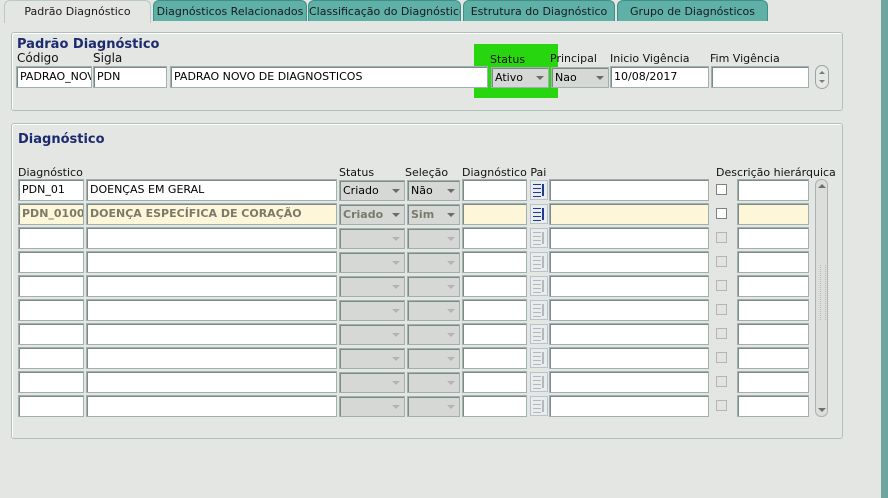  Describe the element at coordinates (54, 77) in the screenshot. I see `codigo-field: PADRAO_NOV` at that location.